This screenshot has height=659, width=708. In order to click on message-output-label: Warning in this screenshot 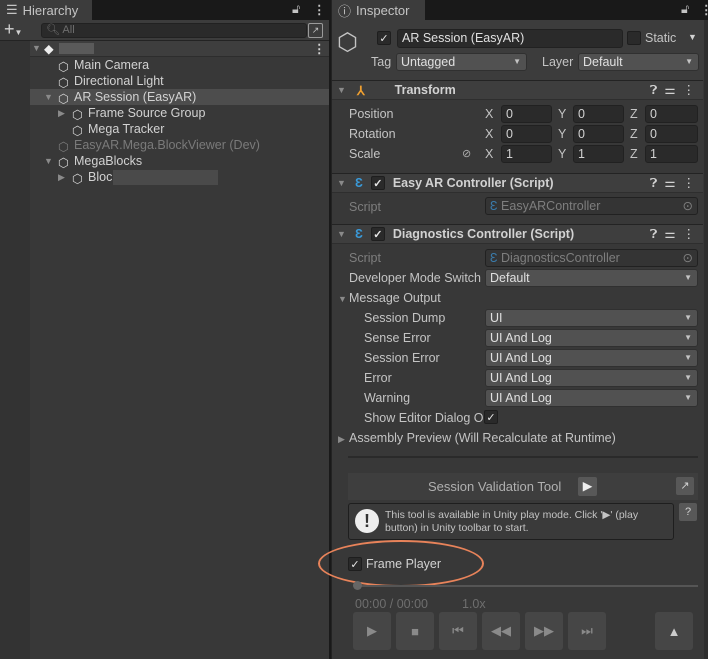, I will do `click(387, 398)`.